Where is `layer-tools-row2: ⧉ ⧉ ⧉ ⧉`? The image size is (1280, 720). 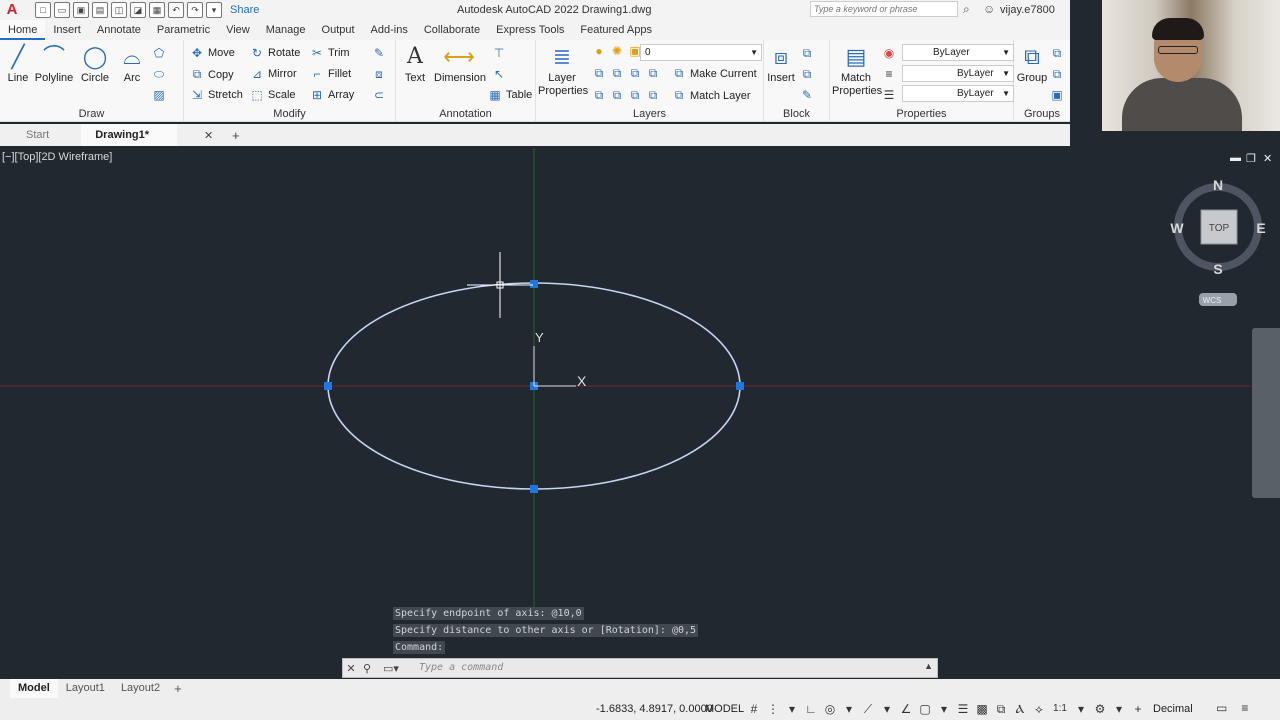 layer-tools-row2: ⧉ ⧉ ⧉ ⧉ is located at coordinates (626, 95).